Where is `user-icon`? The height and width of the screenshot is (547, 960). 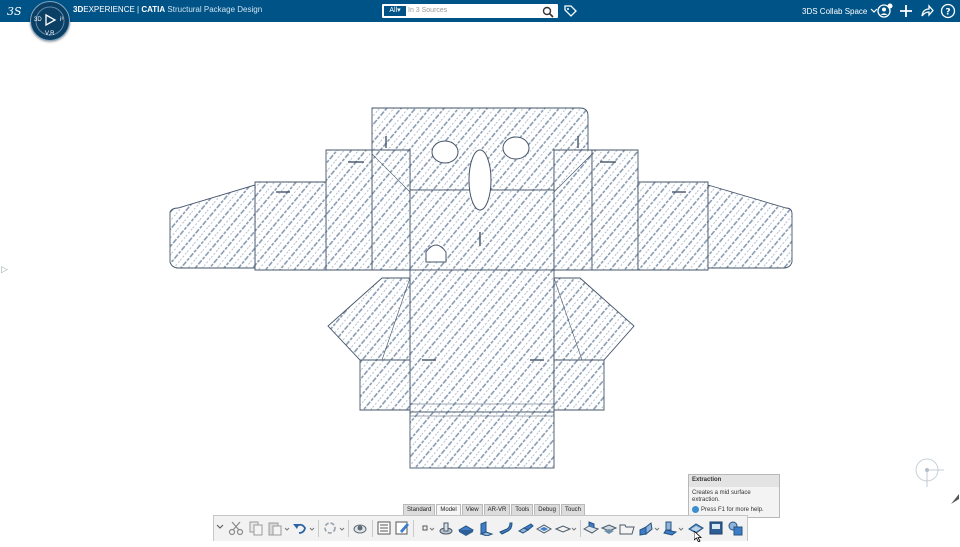
user-icon is located at coordinates (885, 11).